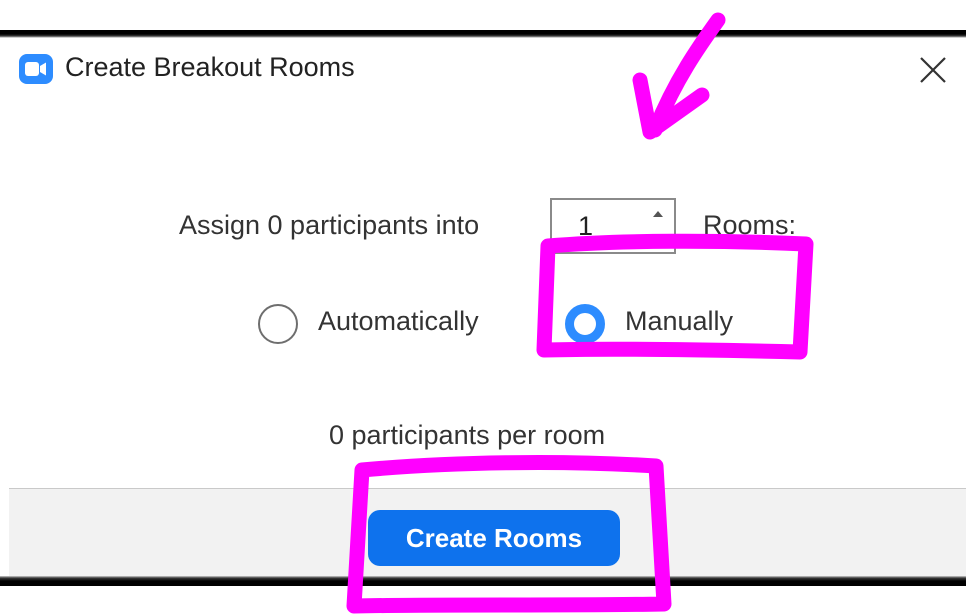 The width and height of the screenshot is (966, 615). I want to click on zoom-video-camera-icon, so click(36, 69).